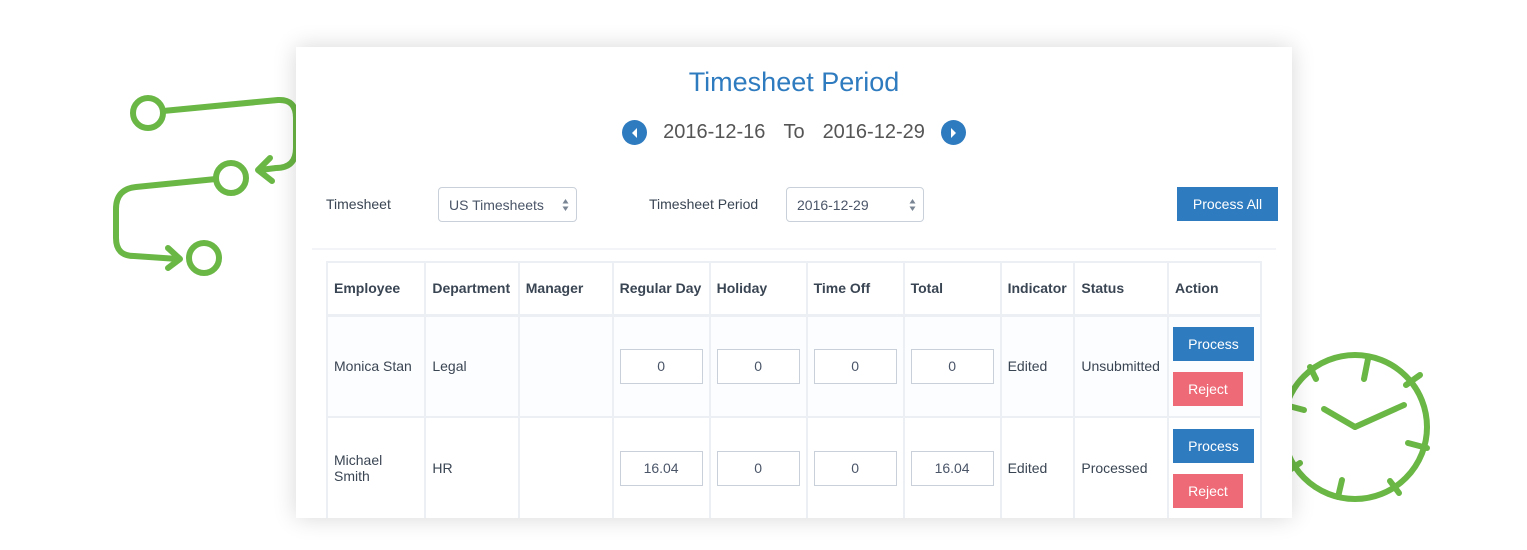 The height and width of the screenshot is (550, 1527). Describe the element at coordinates (661, 288) in the screenshot. I see `column-header-regular-day: Regular Day` at that location.